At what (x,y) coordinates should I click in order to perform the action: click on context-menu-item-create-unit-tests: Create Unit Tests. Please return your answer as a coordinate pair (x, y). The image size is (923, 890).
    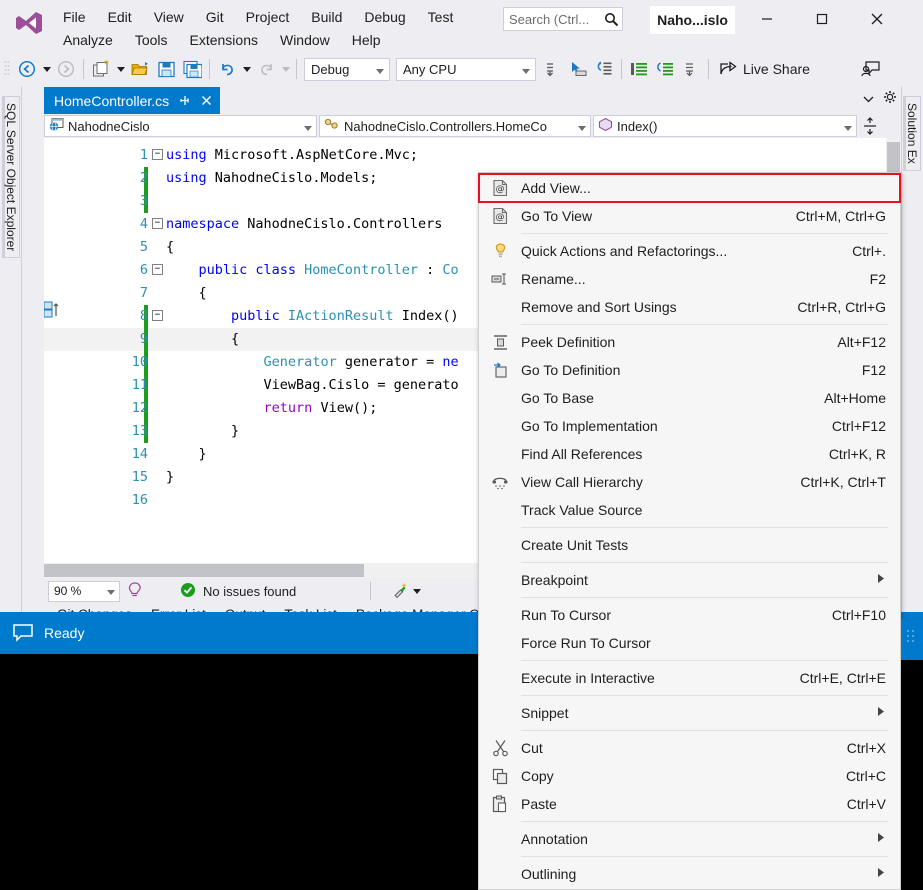
    Looking at the image, I should click on (689, 545).